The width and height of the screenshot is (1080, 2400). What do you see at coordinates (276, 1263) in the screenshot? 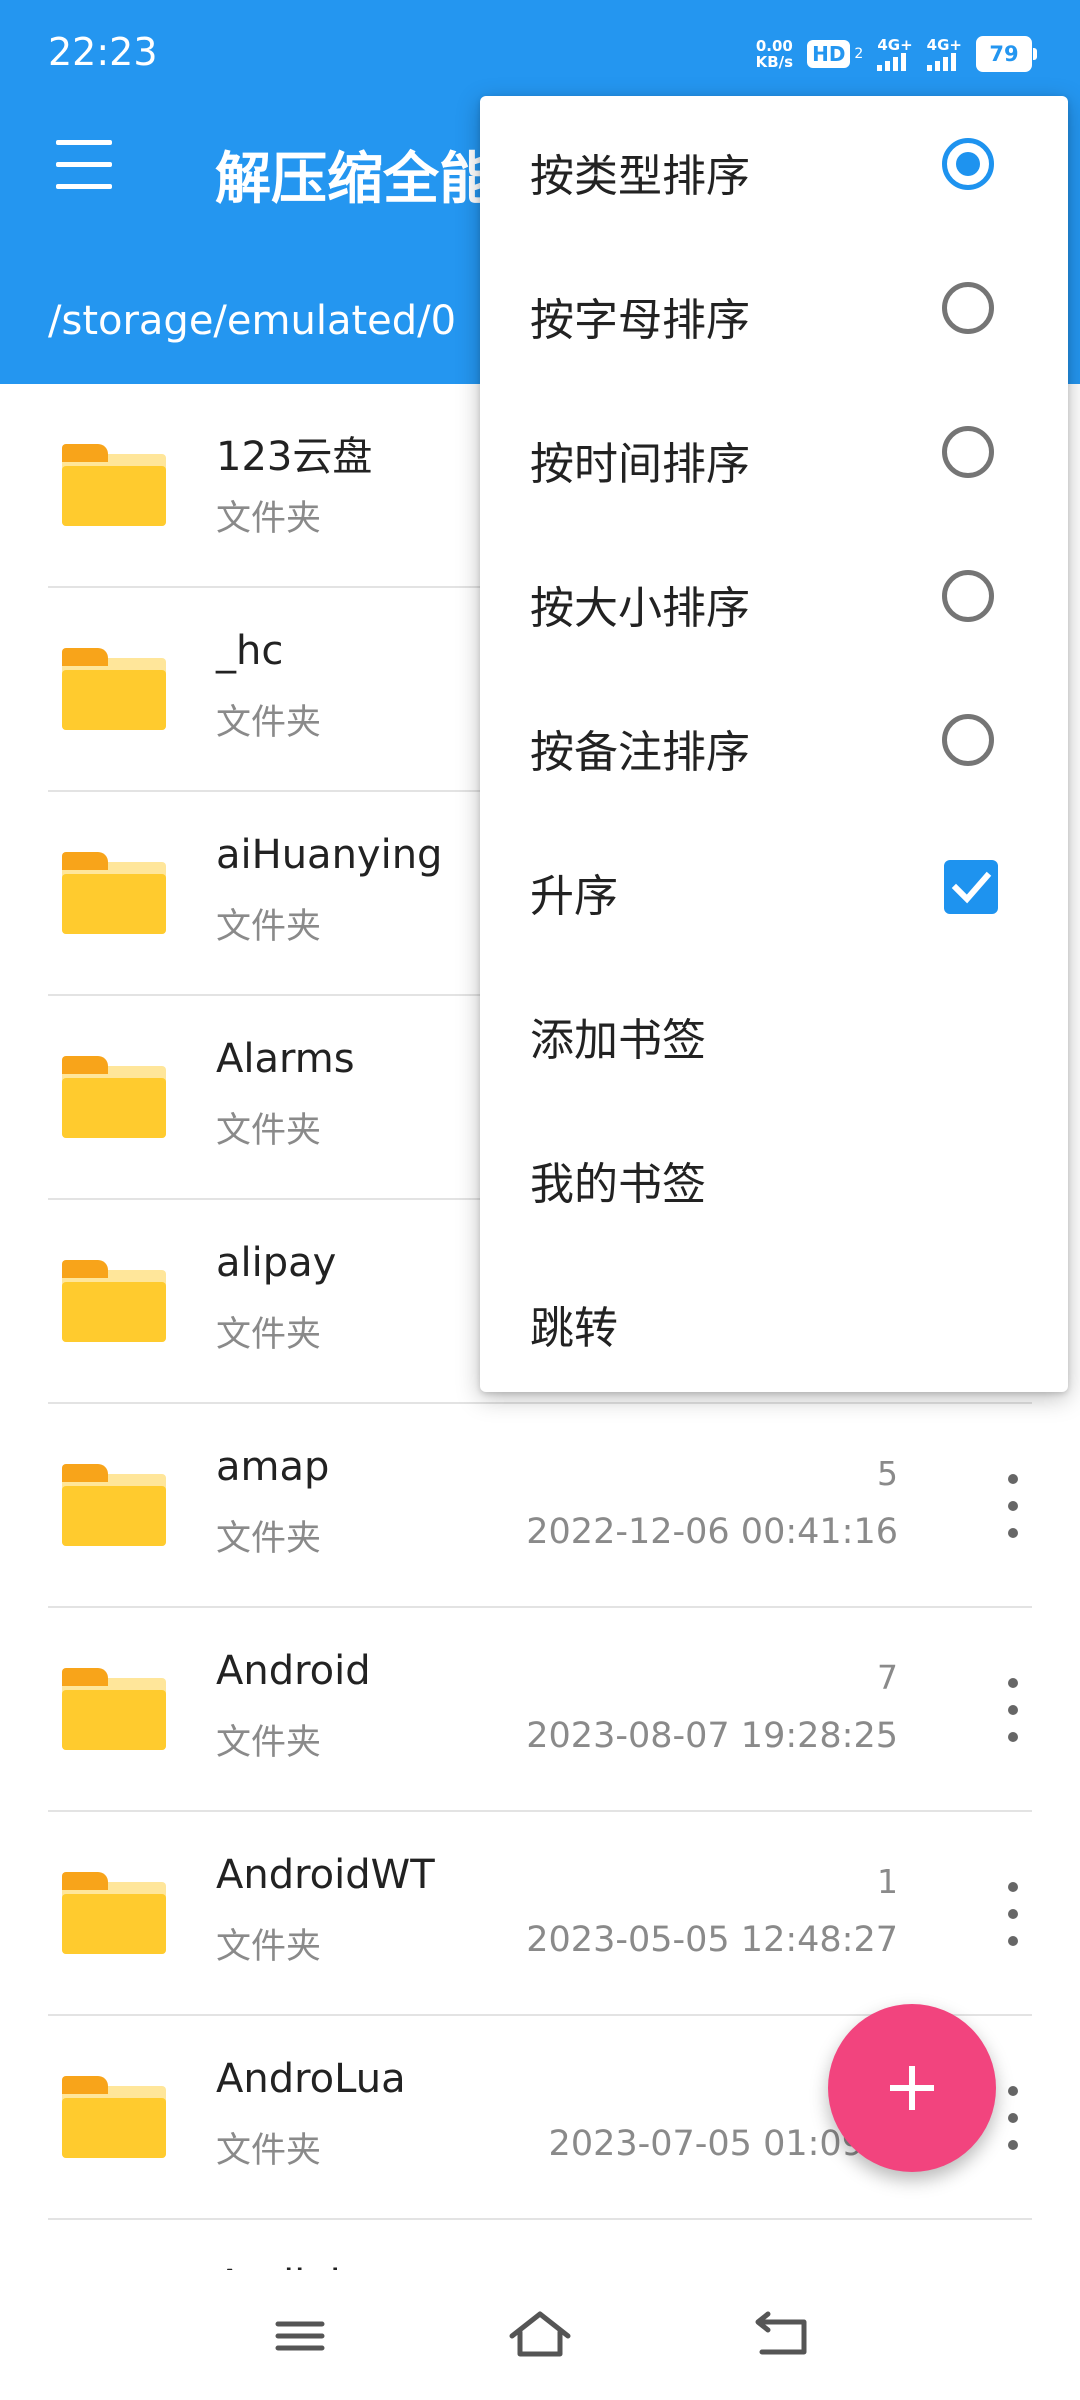
I see `file-name: alipay` at bounding box center [276, 1263].